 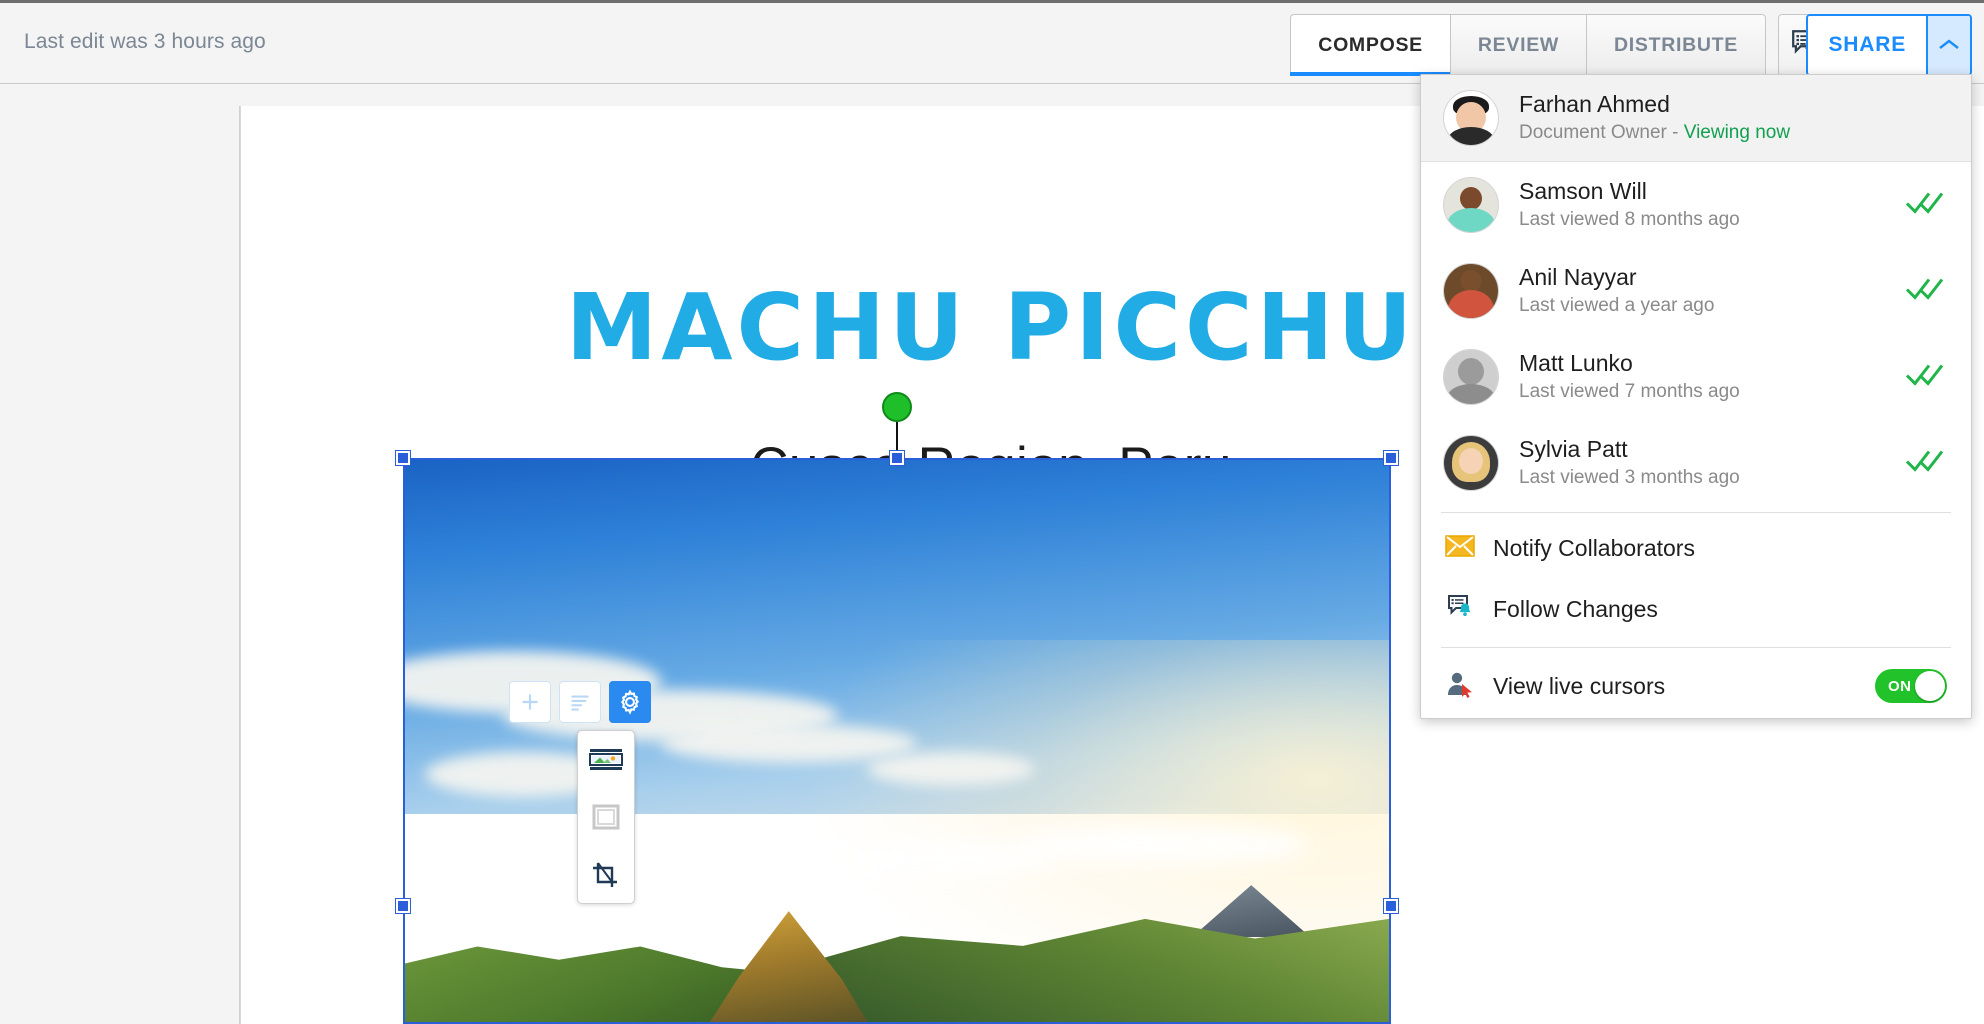 I want to click on person-cursor-icon, so click(x=1460, y=686).